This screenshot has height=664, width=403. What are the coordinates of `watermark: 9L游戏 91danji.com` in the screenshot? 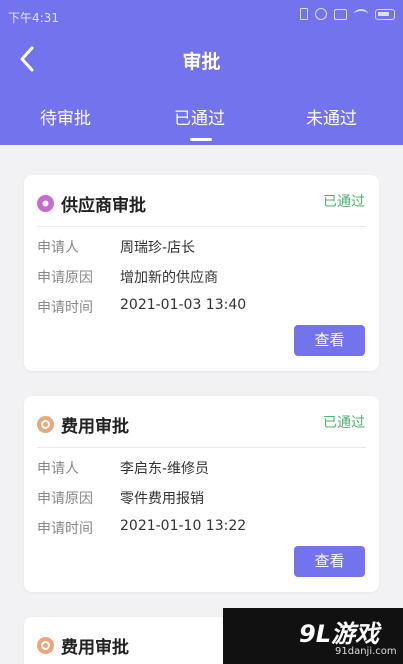 It's located at (313, 636).